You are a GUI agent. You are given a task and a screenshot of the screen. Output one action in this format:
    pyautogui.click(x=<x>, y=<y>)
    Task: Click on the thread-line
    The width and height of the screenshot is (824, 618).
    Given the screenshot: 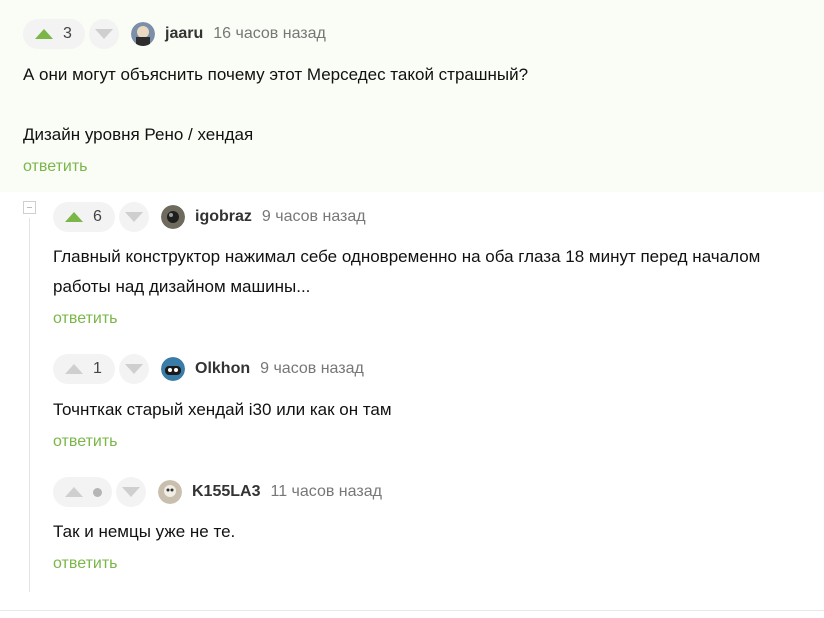 What is the action you would take?
    pyautogui.click(x=29, y=405)
    